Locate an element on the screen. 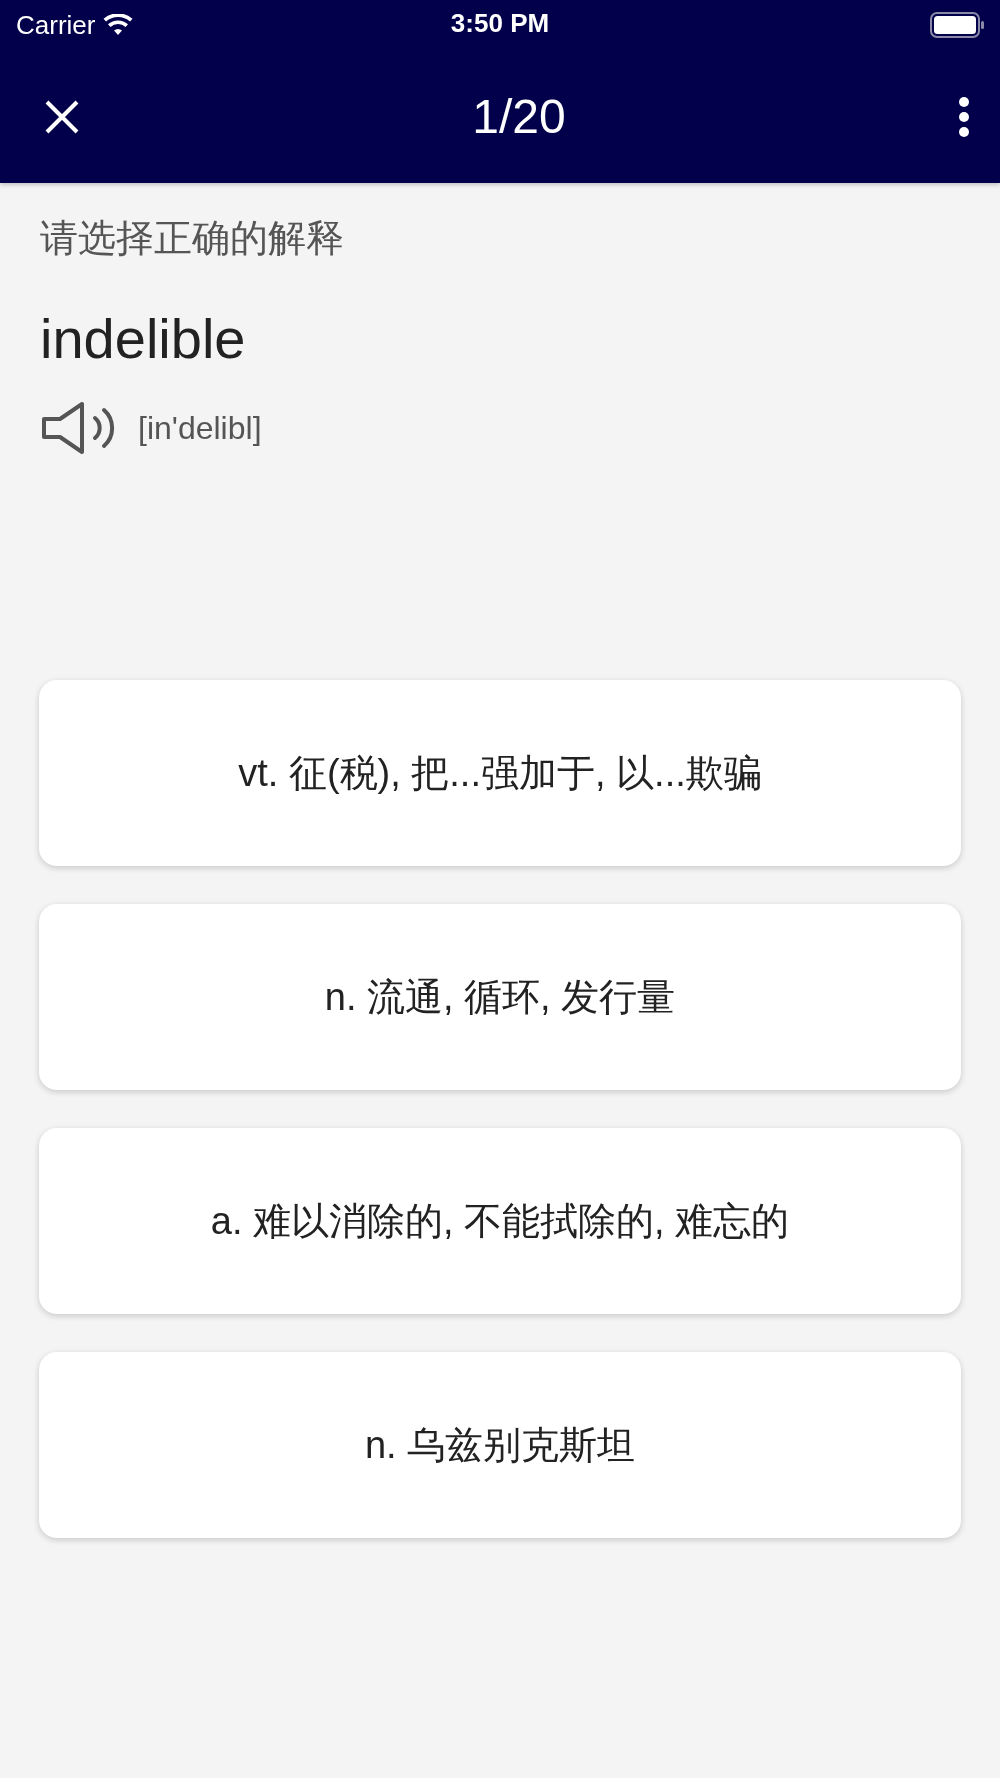 The image size is (1000, 1778). answer-option: n. 流通, 循环, 发行量 is located at coordinates (500, 997).